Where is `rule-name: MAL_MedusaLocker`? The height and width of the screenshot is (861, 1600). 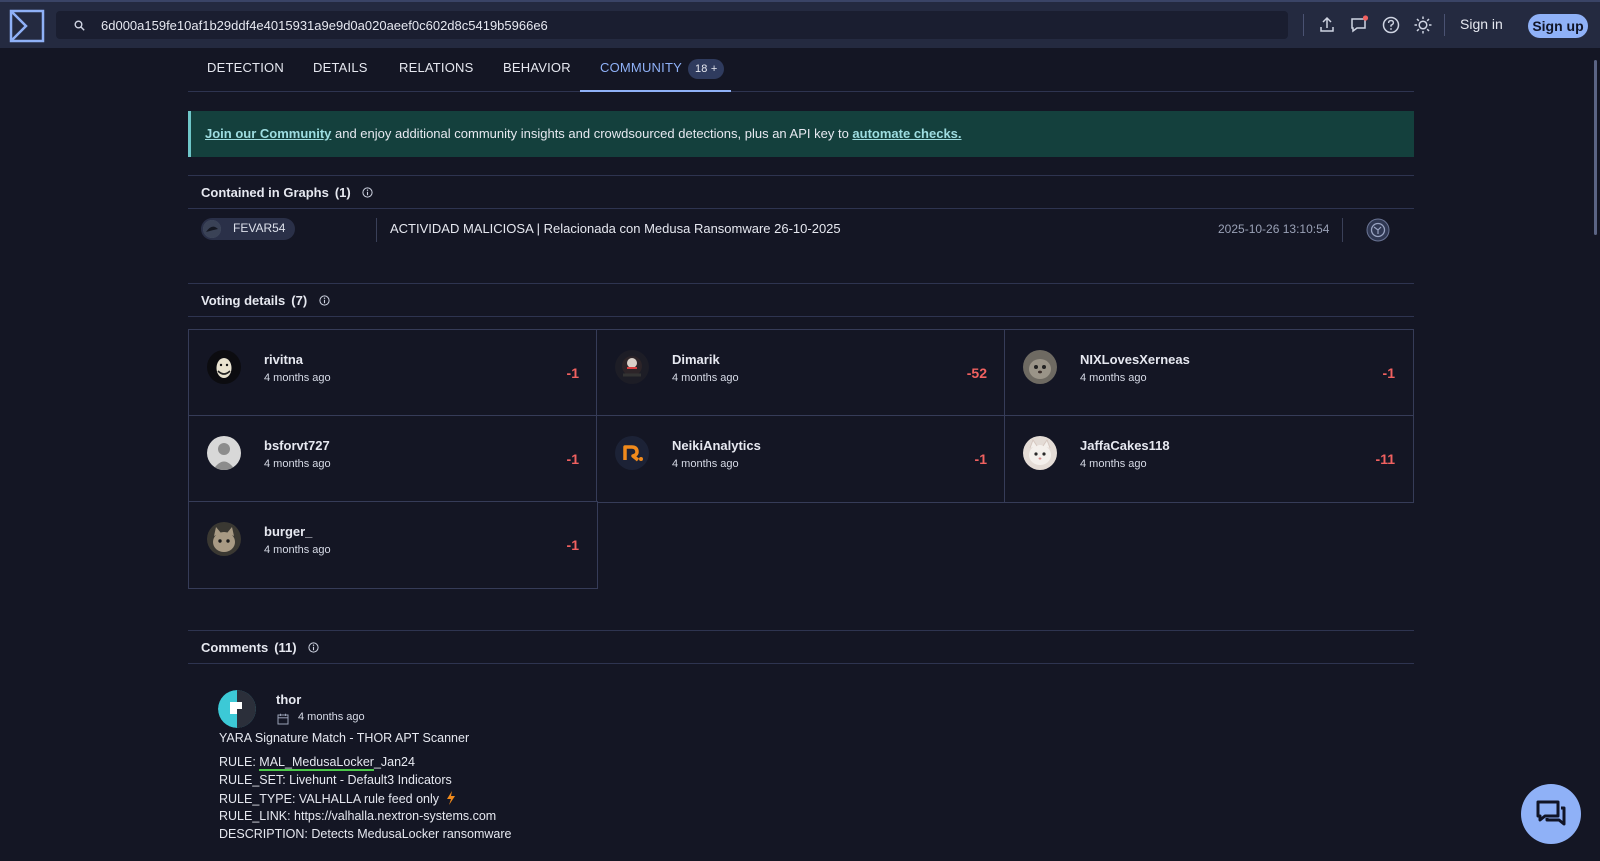 rule-name: MAL_MedusaLocker is located at coordinates (316, 763).